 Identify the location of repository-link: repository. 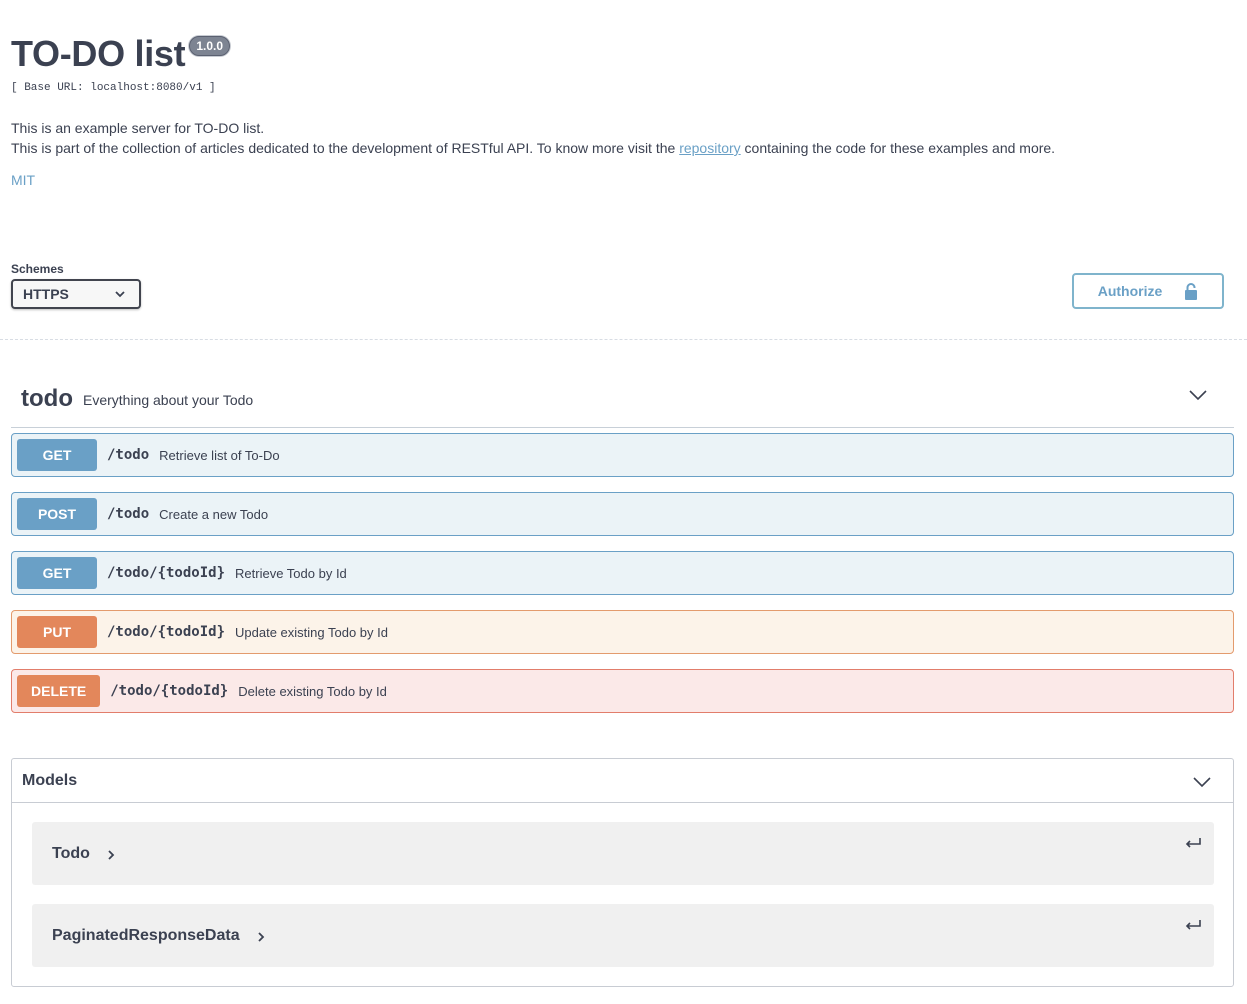
(709, 148).